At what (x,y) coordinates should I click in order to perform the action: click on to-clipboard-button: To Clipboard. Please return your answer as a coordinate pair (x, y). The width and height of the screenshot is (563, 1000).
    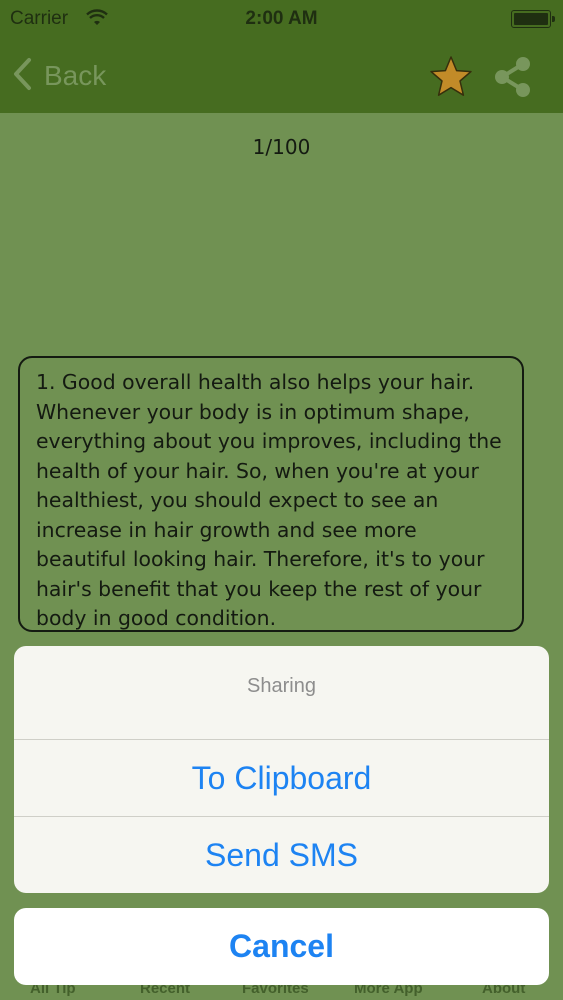
    Looking at the image, I should click on (281, 778).